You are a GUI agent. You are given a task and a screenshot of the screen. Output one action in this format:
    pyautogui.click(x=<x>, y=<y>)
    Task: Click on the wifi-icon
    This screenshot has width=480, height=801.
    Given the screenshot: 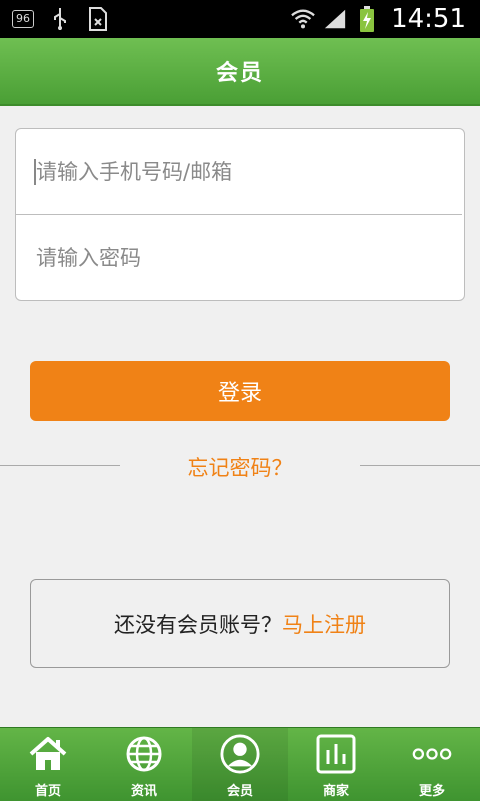 What is the action you would take?
    pyautogui.click(x=303, y=19)
    